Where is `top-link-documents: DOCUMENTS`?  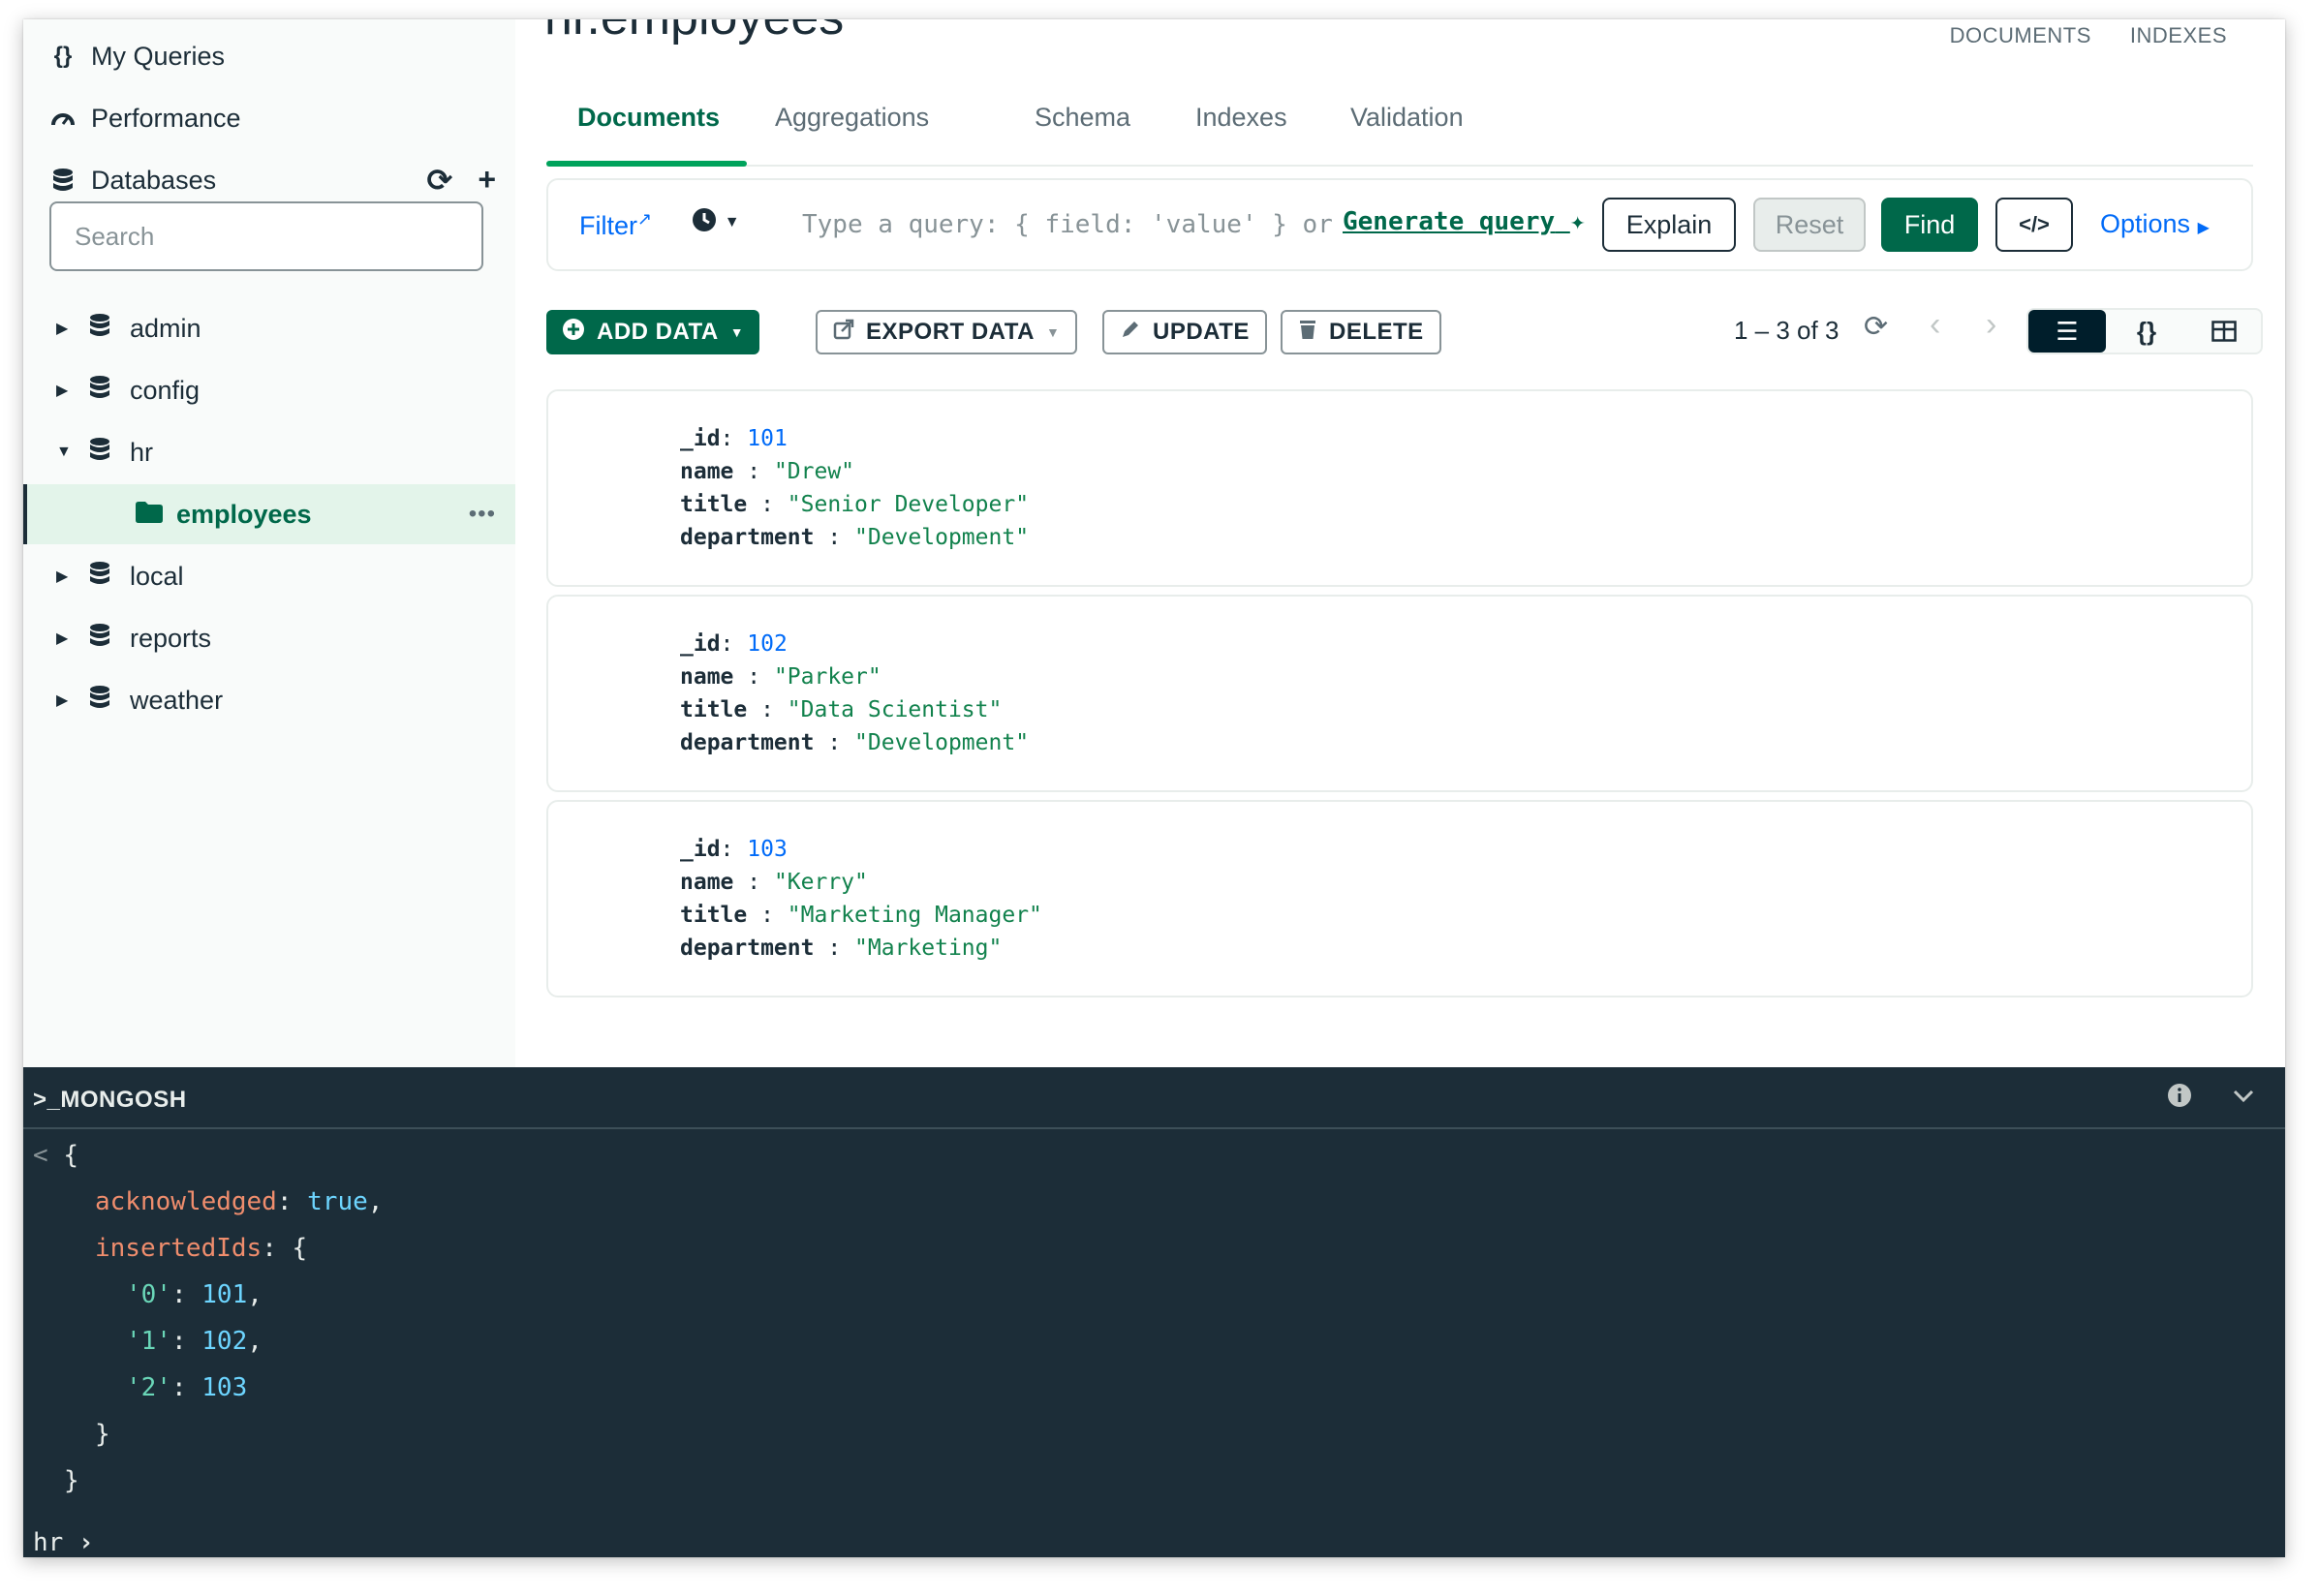
top-link-documents: DOCUMENTS is located at coordinates (2021, 35).